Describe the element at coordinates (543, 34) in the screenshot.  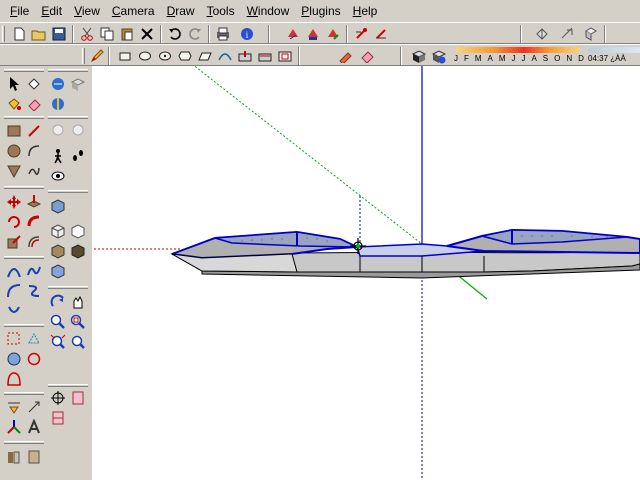
I see `pages-icon` at that location.